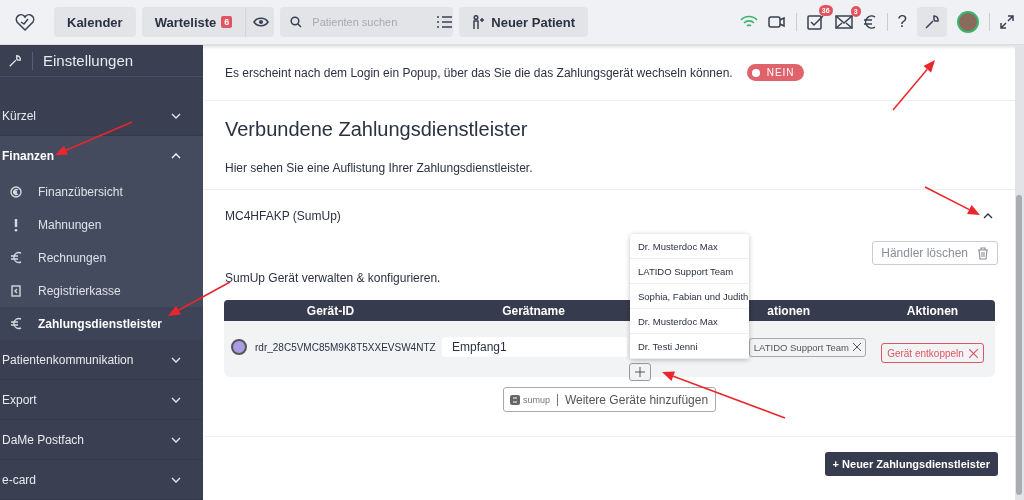 The image size is (1024, 500). I want to click on device-name-field: Empfang1, so click(534, 347).